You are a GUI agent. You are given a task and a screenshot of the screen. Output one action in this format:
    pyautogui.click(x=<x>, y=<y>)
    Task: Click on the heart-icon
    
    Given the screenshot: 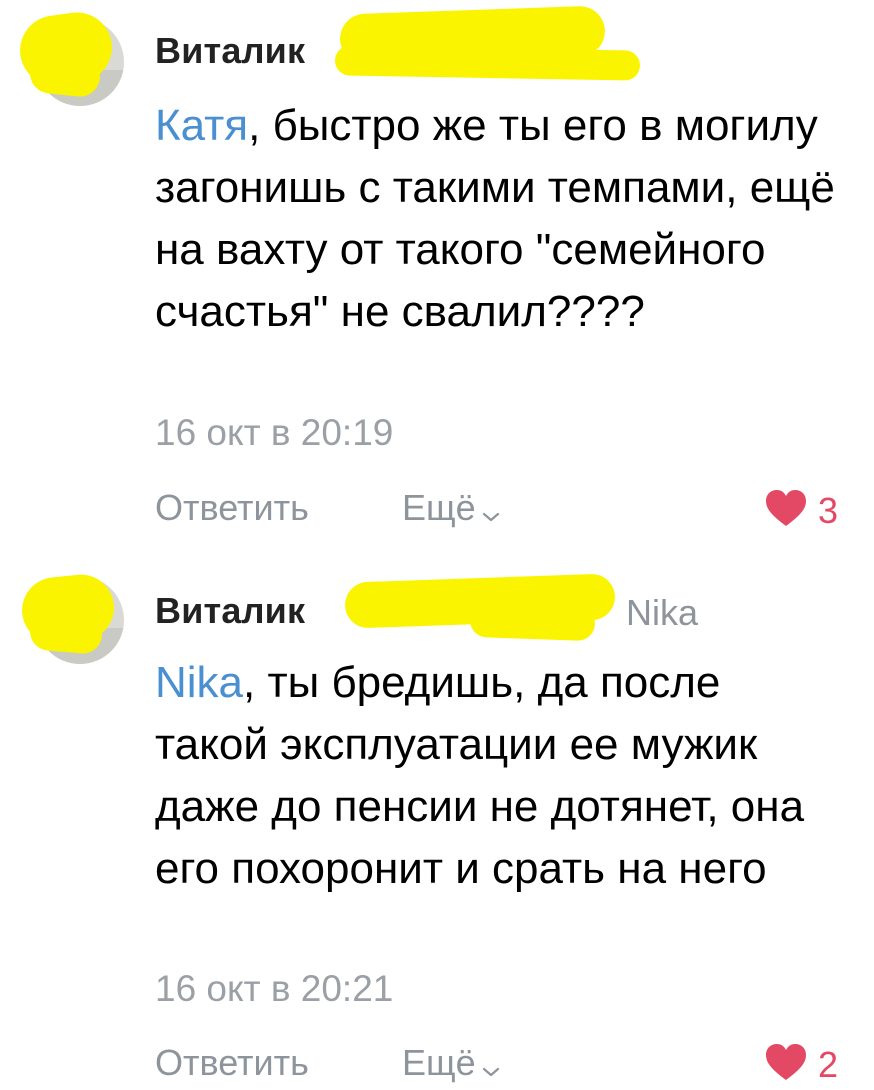 What is the action you would take?
    pyautogui.click(x=786, y=1064)
    